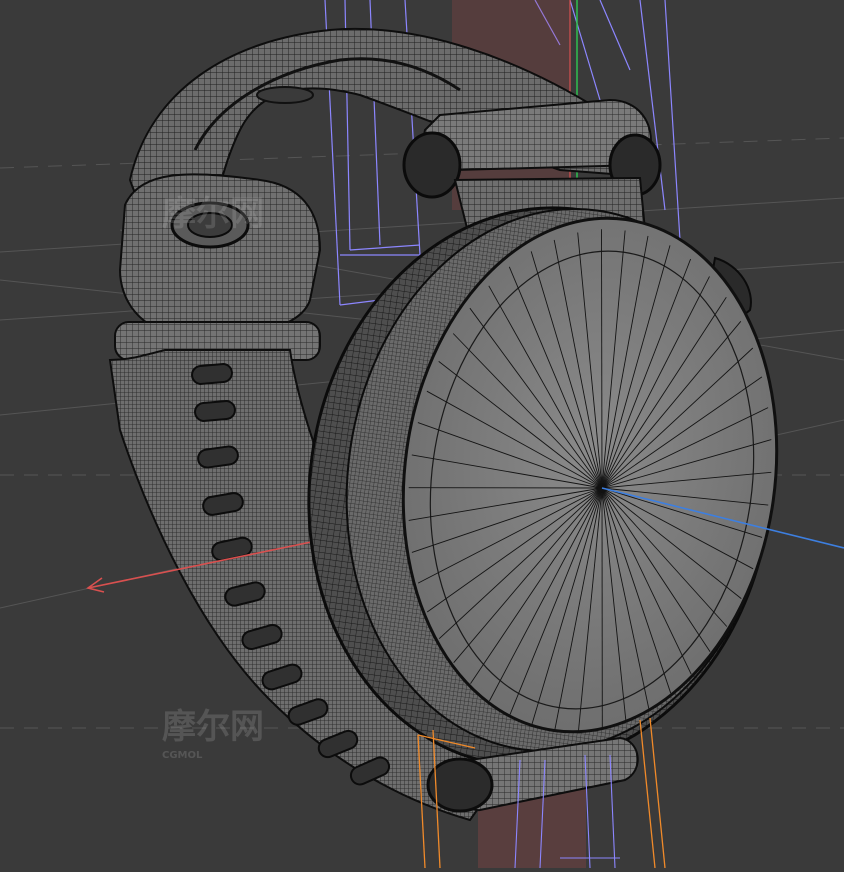 Image resolution: width=844 pixels, height=872 pixels. Describe the element at coordinates (213, 727) in the screenshot. I see `watermark-cn-2: 摩尔网` at that location.